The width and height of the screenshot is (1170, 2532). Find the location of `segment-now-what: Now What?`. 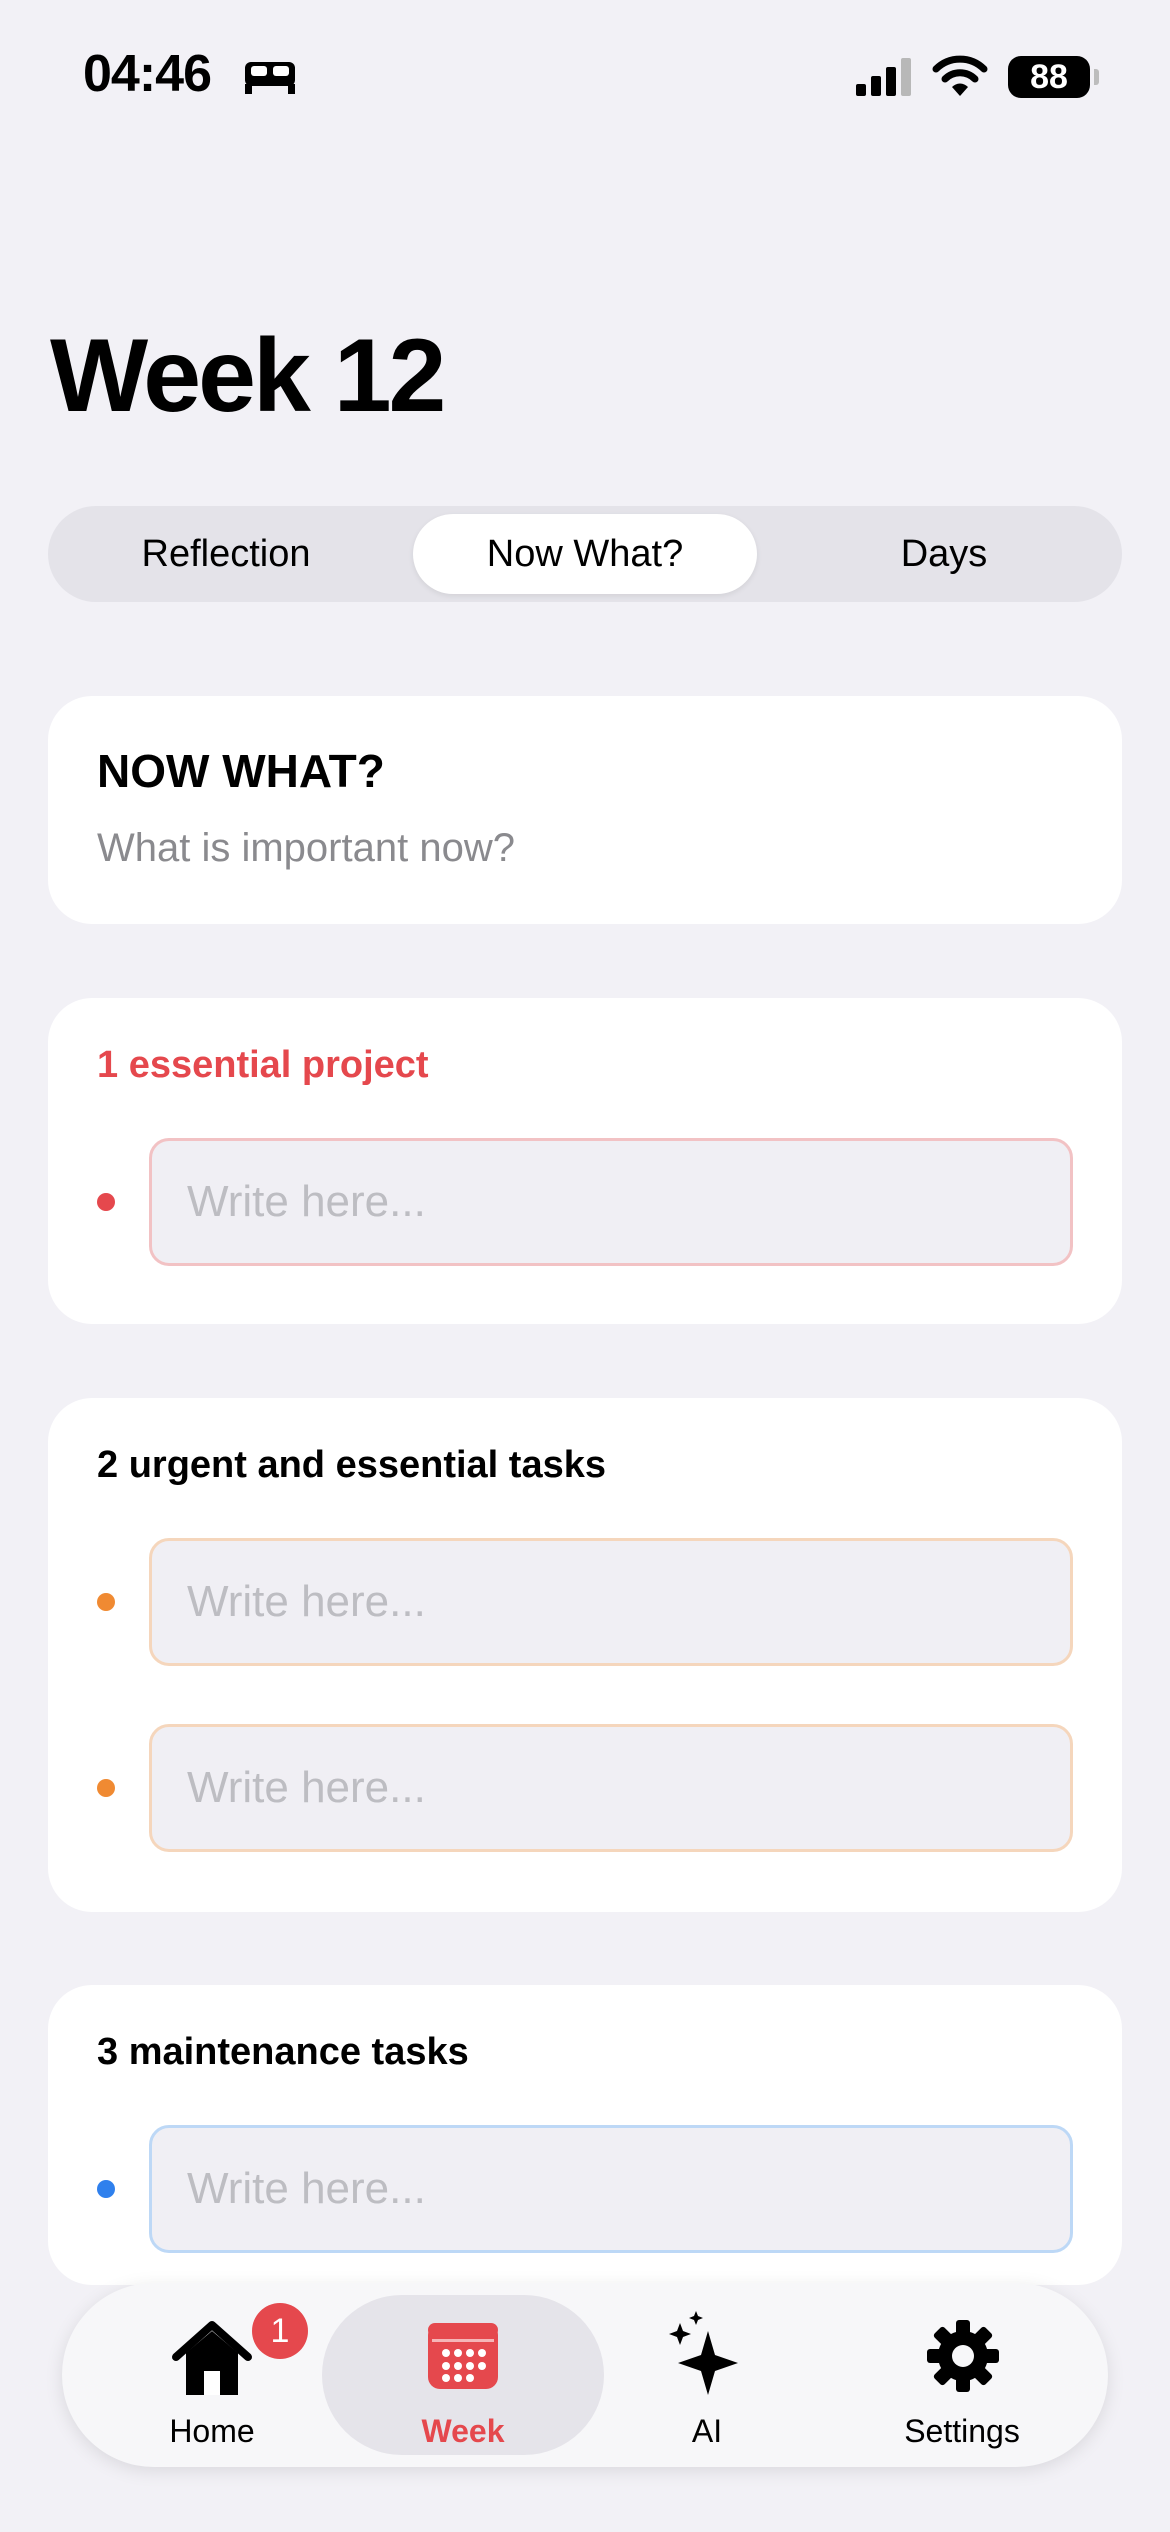

segment-now-what: Now What? is located at coordinates (585, 554).